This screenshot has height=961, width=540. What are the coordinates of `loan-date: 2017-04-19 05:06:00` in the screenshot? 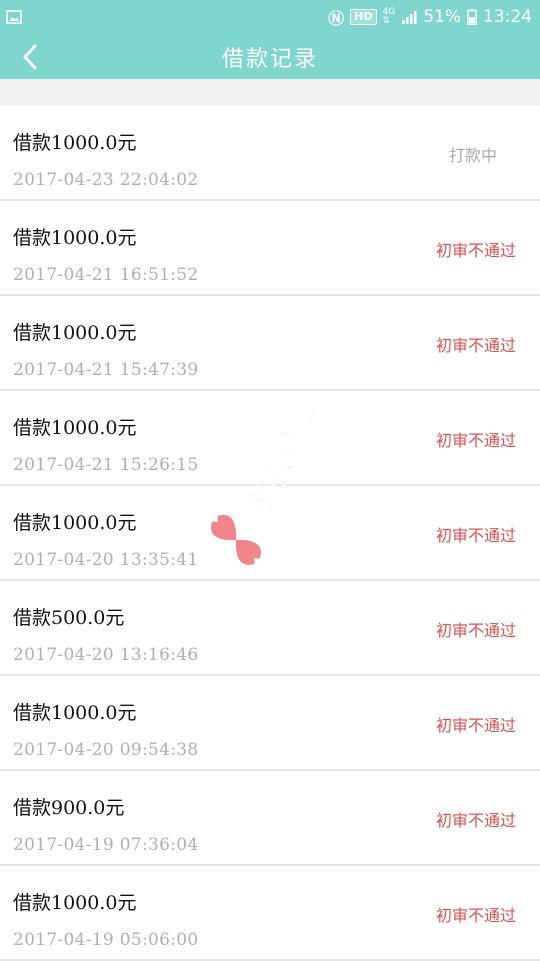 It's located at (106, 940).